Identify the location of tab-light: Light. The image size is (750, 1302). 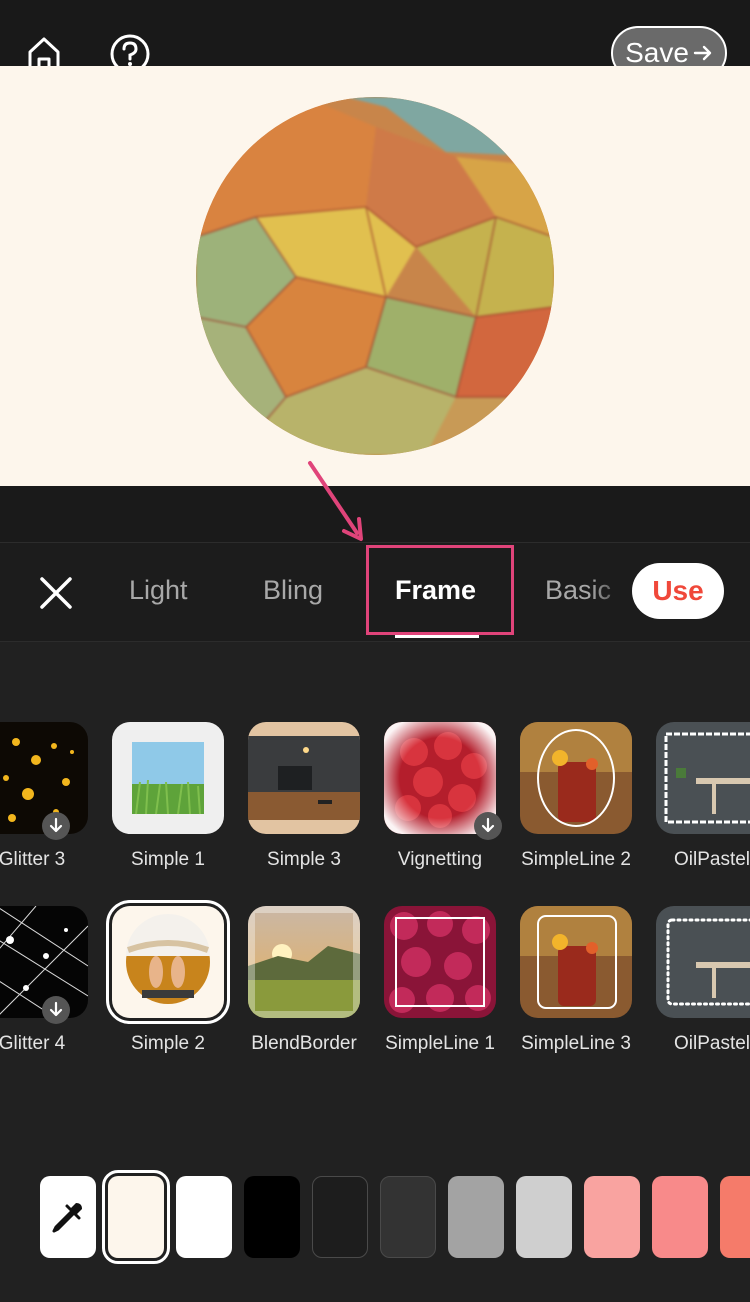
(158, 590).